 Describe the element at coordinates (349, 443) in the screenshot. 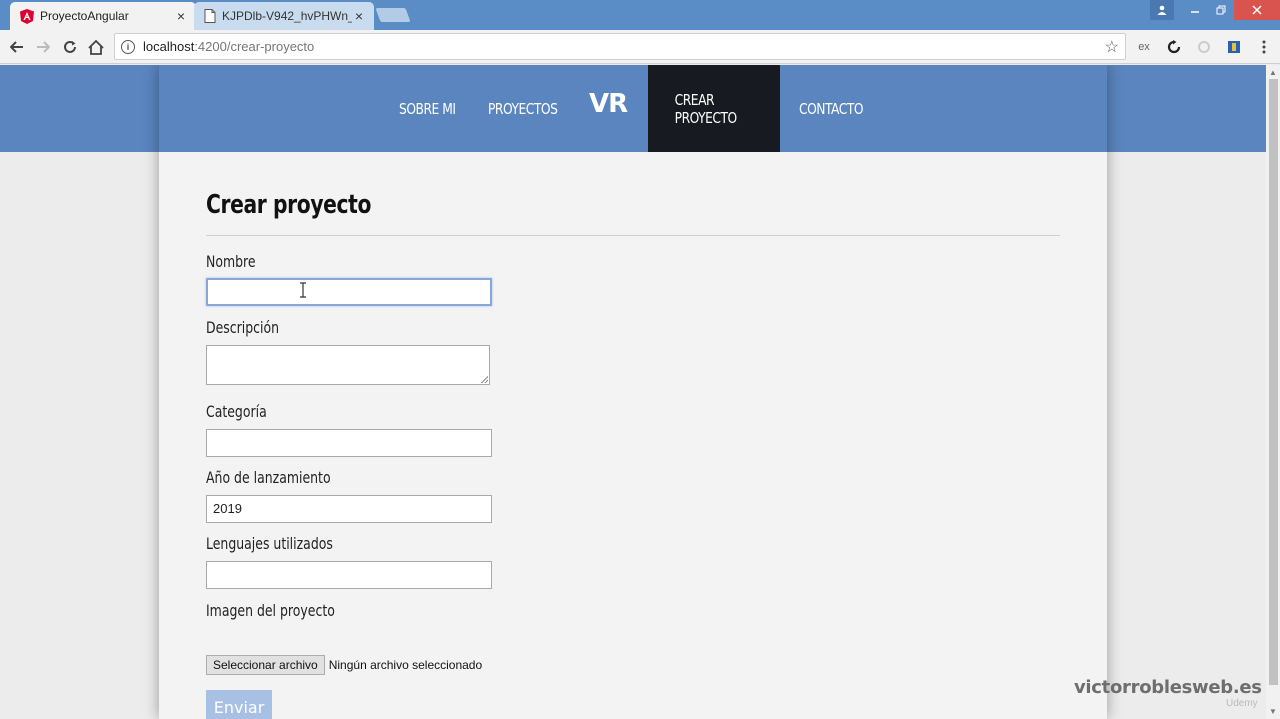

I see `categoria-input` at that location.